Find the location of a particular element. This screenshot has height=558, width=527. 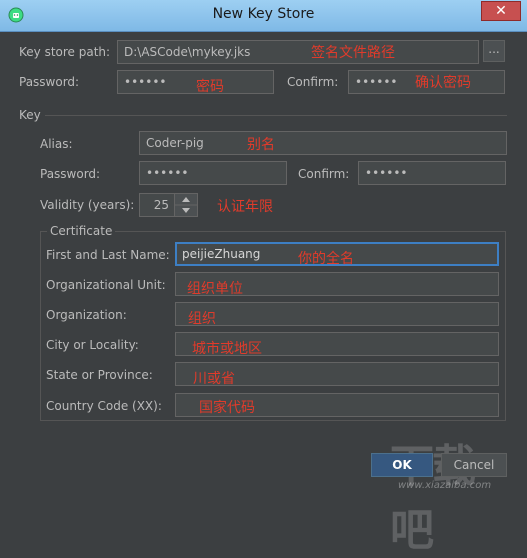

organization-input is located at coordinates (337, 314).